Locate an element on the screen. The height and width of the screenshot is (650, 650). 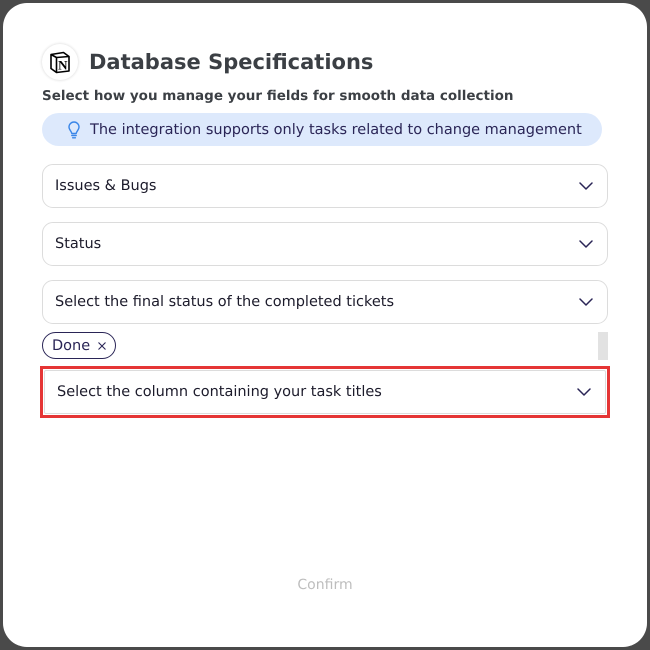
logo-icon: N is located at coordinates (60, 62).